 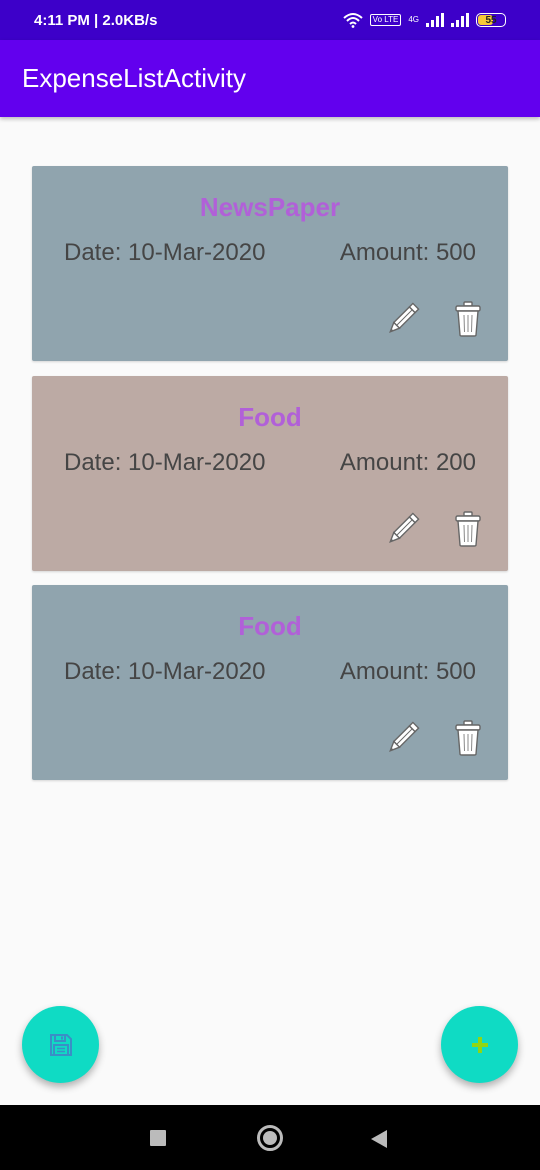 I want to click on back-button, so click(x=379, y=1139).